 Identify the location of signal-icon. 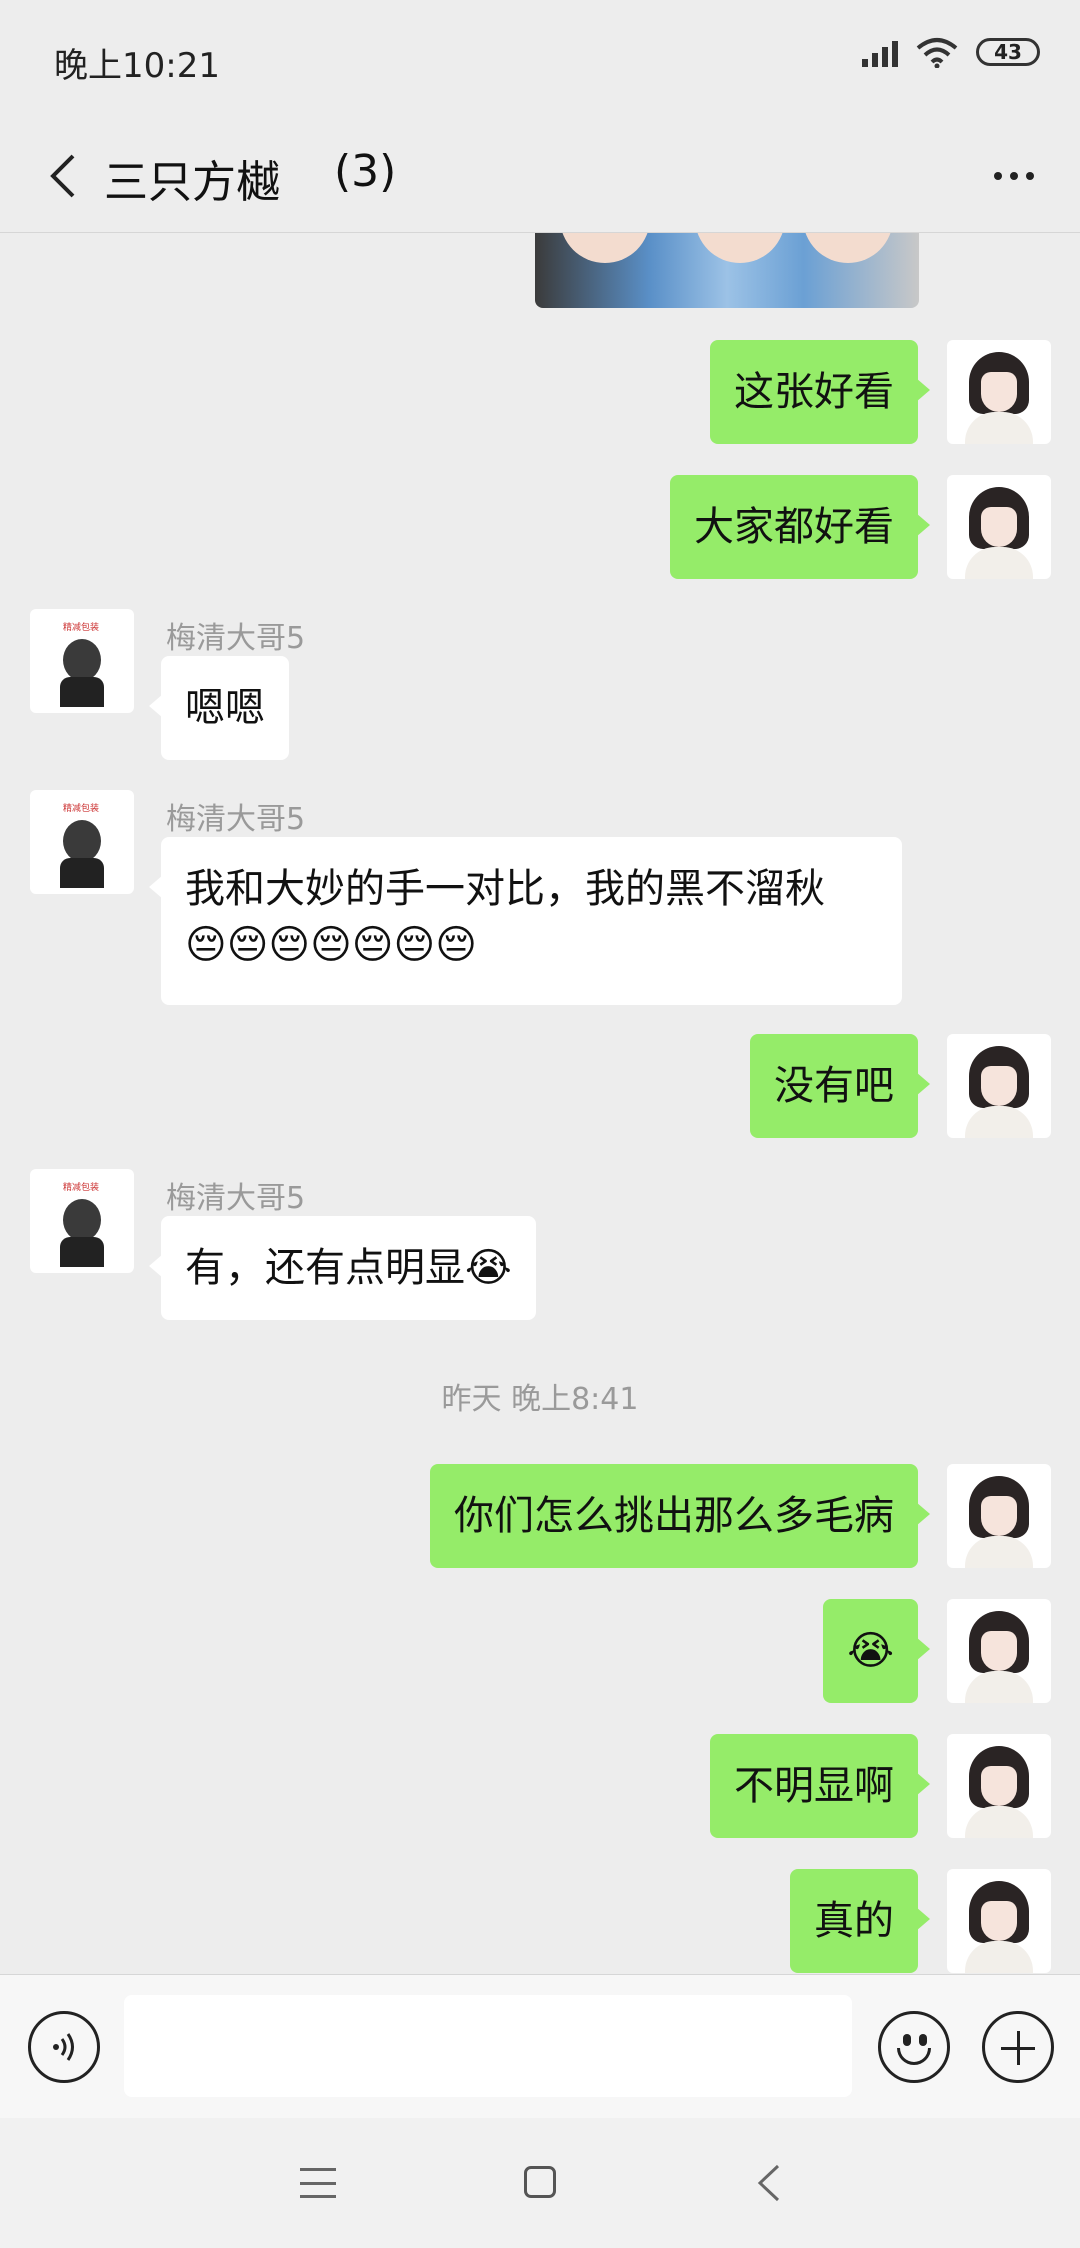
(880, 52).